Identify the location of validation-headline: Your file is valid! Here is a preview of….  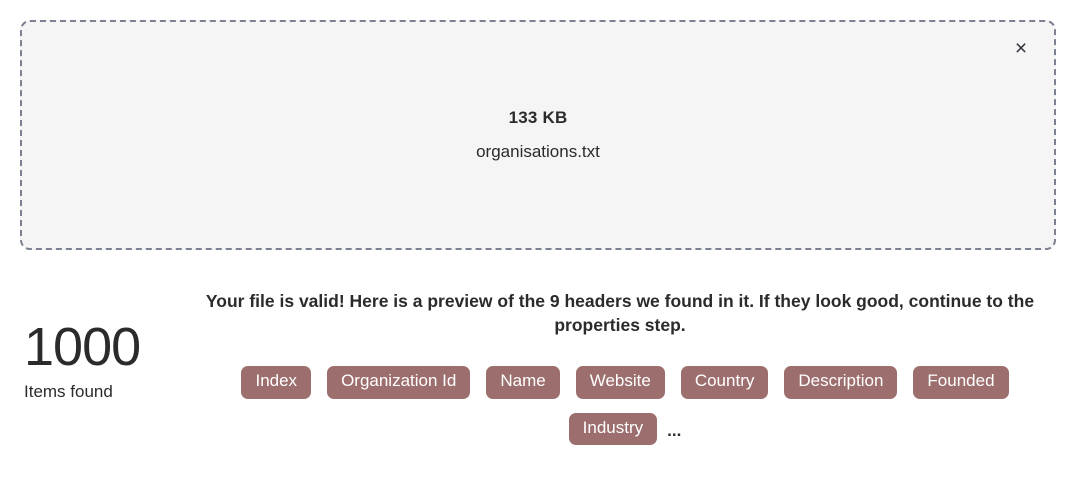
(620, 313).